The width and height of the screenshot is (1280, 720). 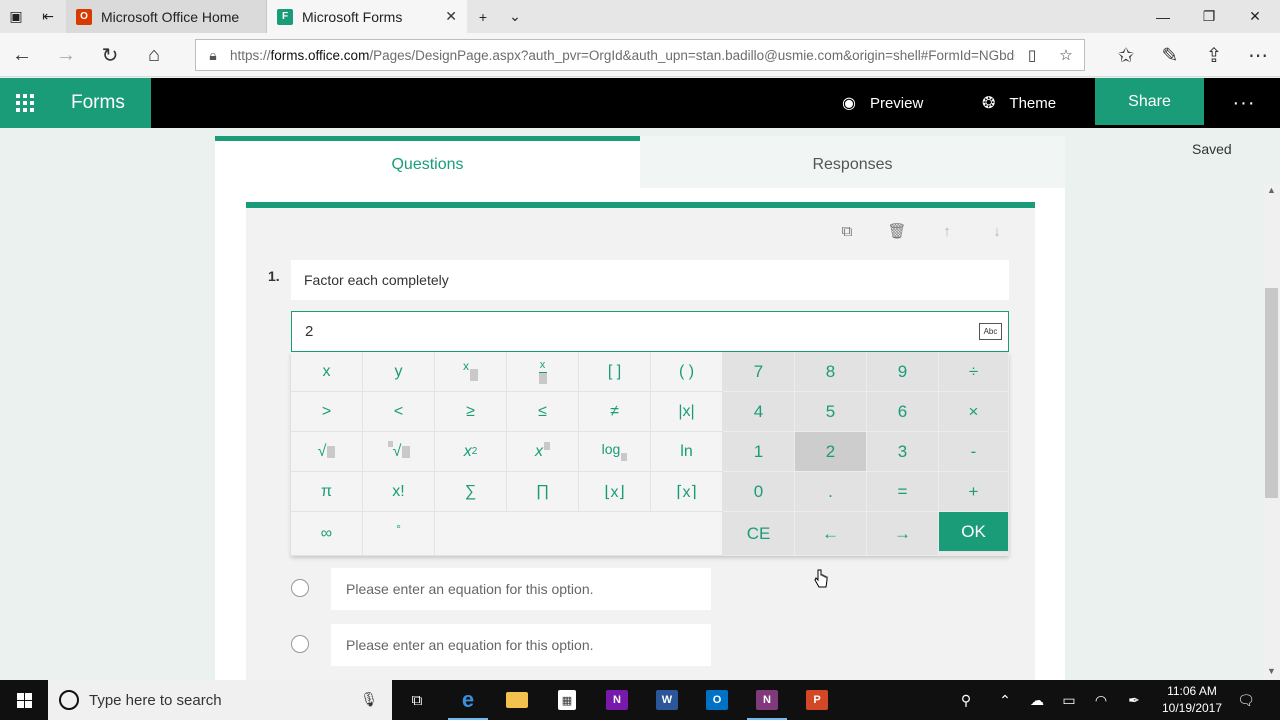 I want to click on browser-tab-forms: F Microsoft Forms ✕, so click(x=367, y=16).